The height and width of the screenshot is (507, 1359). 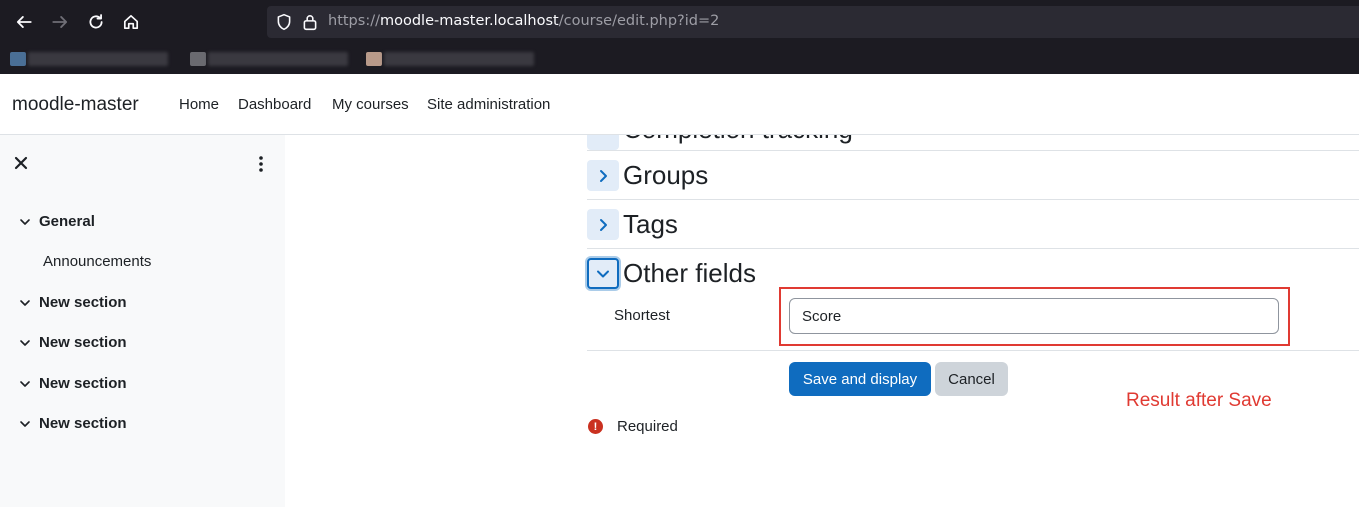 I want to click on cancel-button: Cancel, so click(x=971, y=379).